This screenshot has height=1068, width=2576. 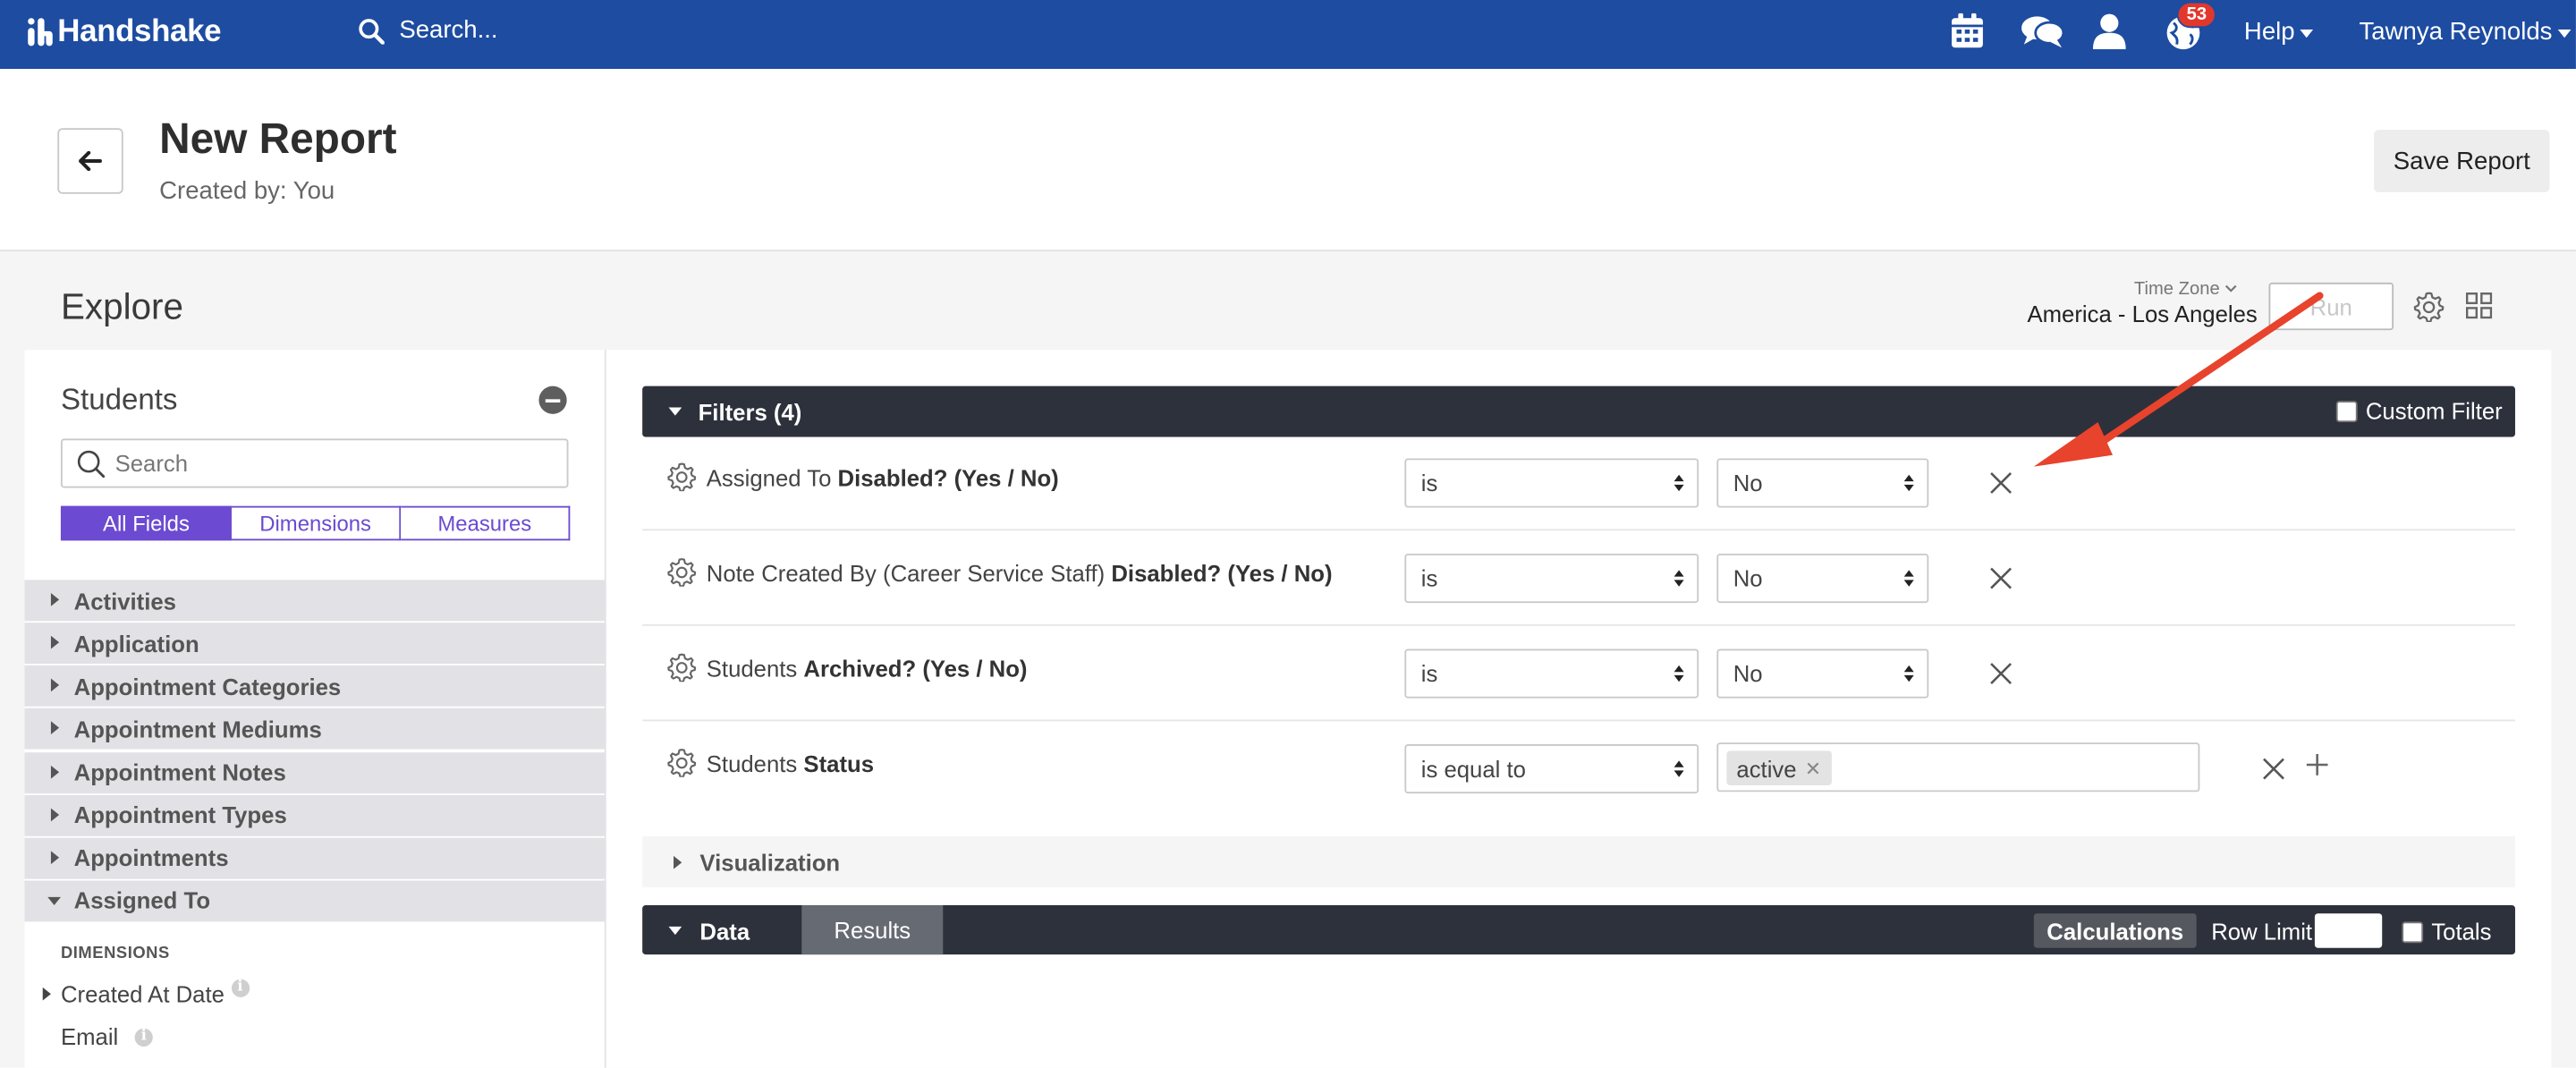 What do you see at coordinates (151, 858) in the screenshot?
I see `view-item-label: Appointments` at bounding box center [151, 858].